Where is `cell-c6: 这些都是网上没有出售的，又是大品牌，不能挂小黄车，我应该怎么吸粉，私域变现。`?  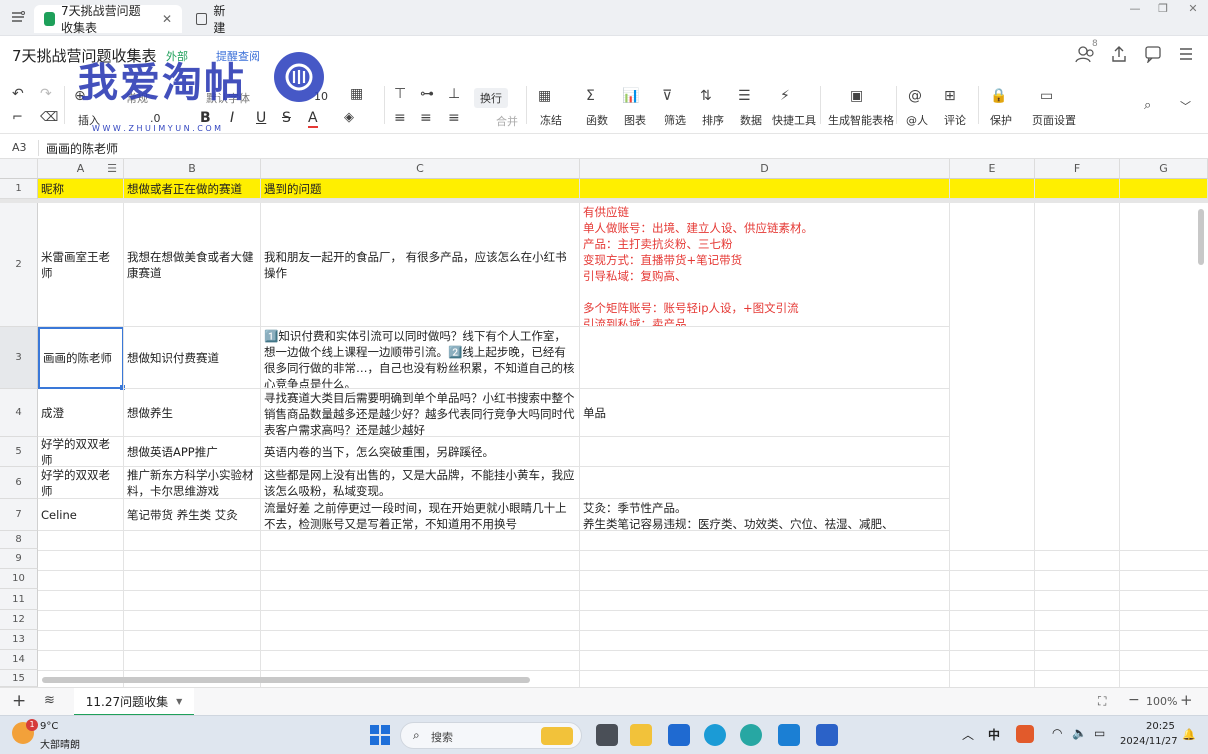 cell-c6: 这些都是网上没有出售的，又是大品牌，不能挂小黄车，我应该怎么吸粉，私域变现。 is located at coordinates (420, 483).